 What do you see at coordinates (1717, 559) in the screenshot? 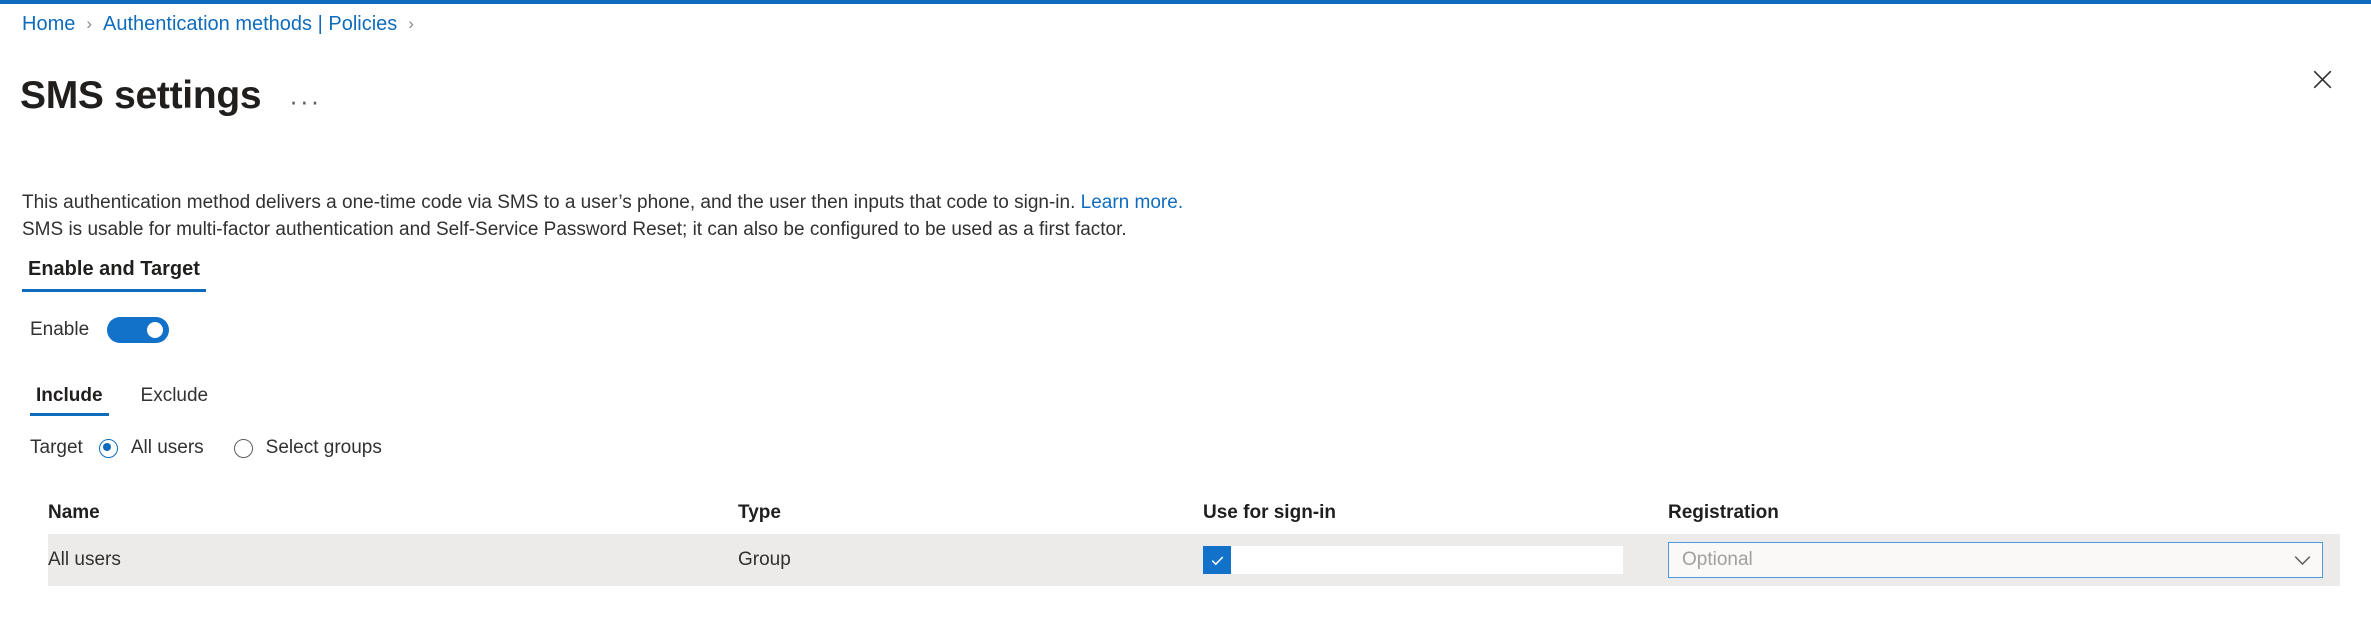
I see `registration-dropdown-value: Optional` at bounding box center [1717, 559].